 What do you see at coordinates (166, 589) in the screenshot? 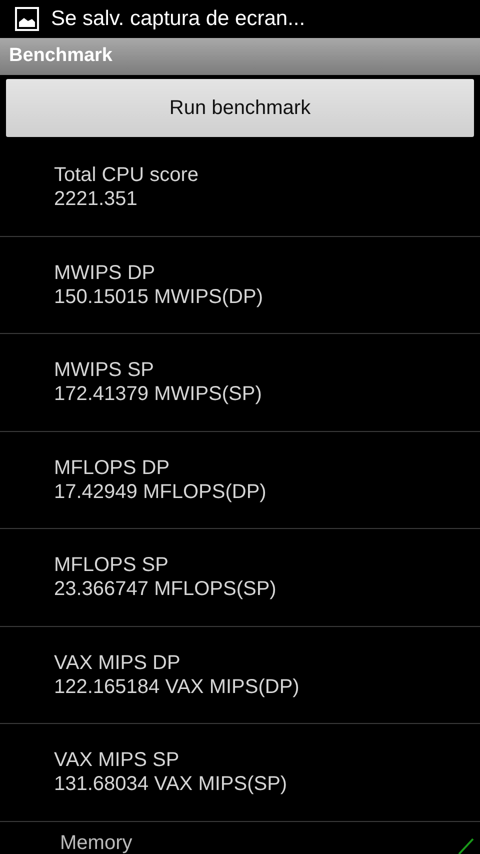
I see `result-value: 23.366747 MFLOPS(SP)` at bounding box center [166, 589].